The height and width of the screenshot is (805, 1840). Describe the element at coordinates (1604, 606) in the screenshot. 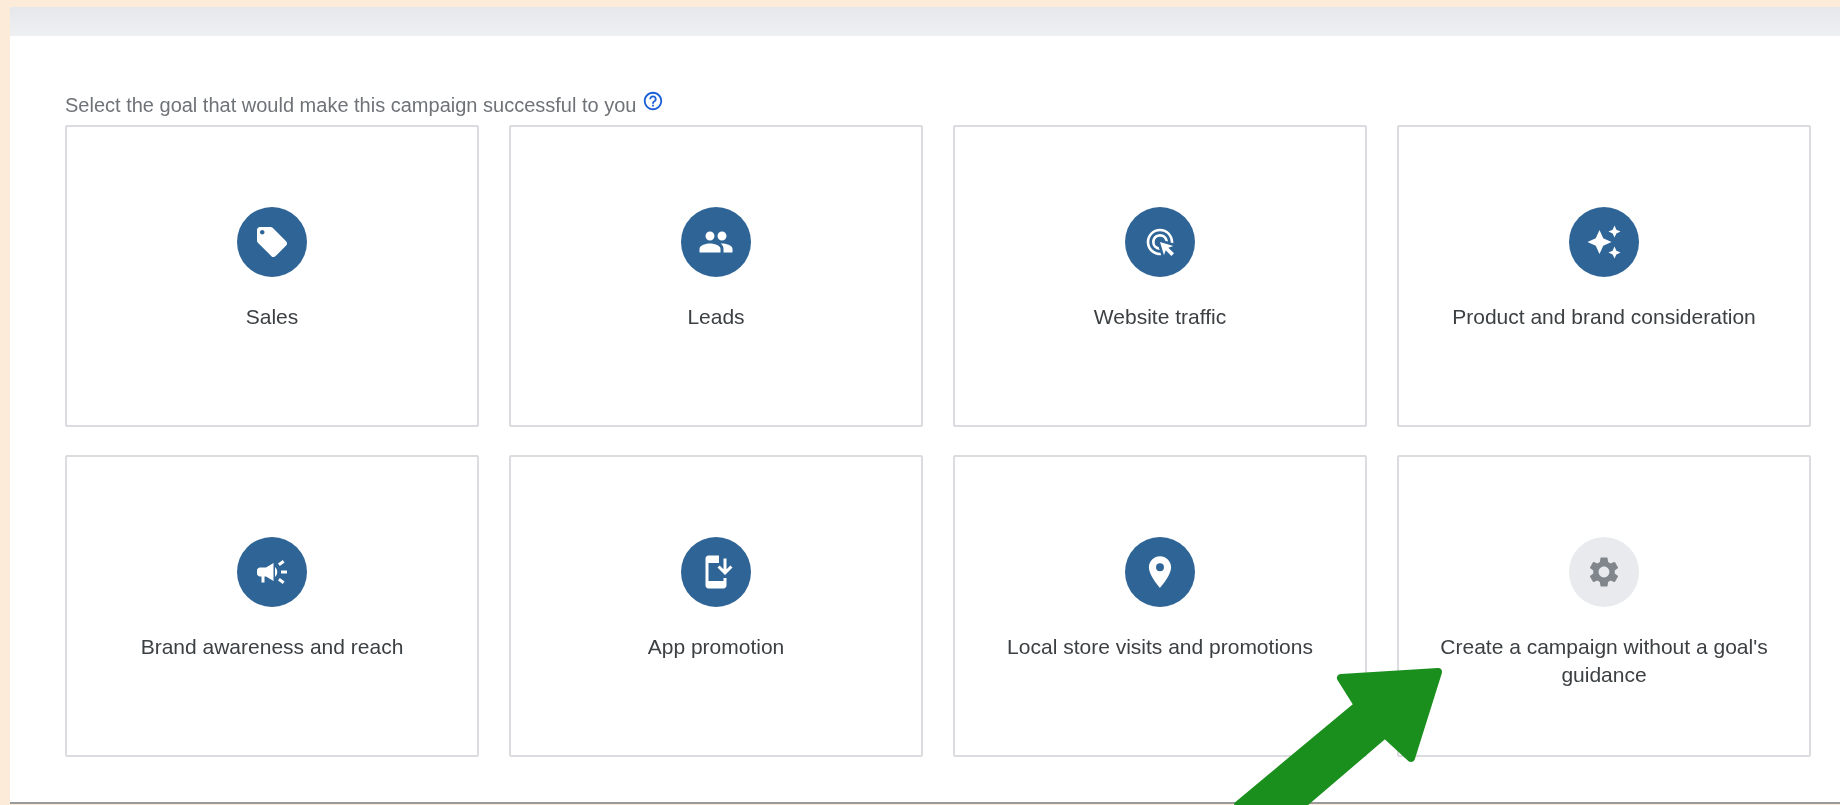

I see `goal-card: Create a campaign without a goal's guidance` at that location.